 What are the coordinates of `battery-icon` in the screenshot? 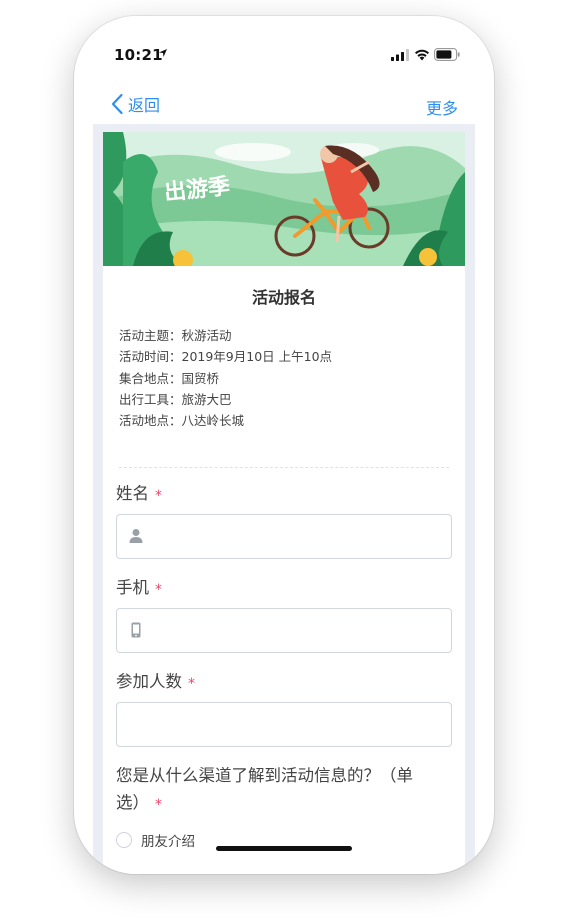 It's located at (447, 54).